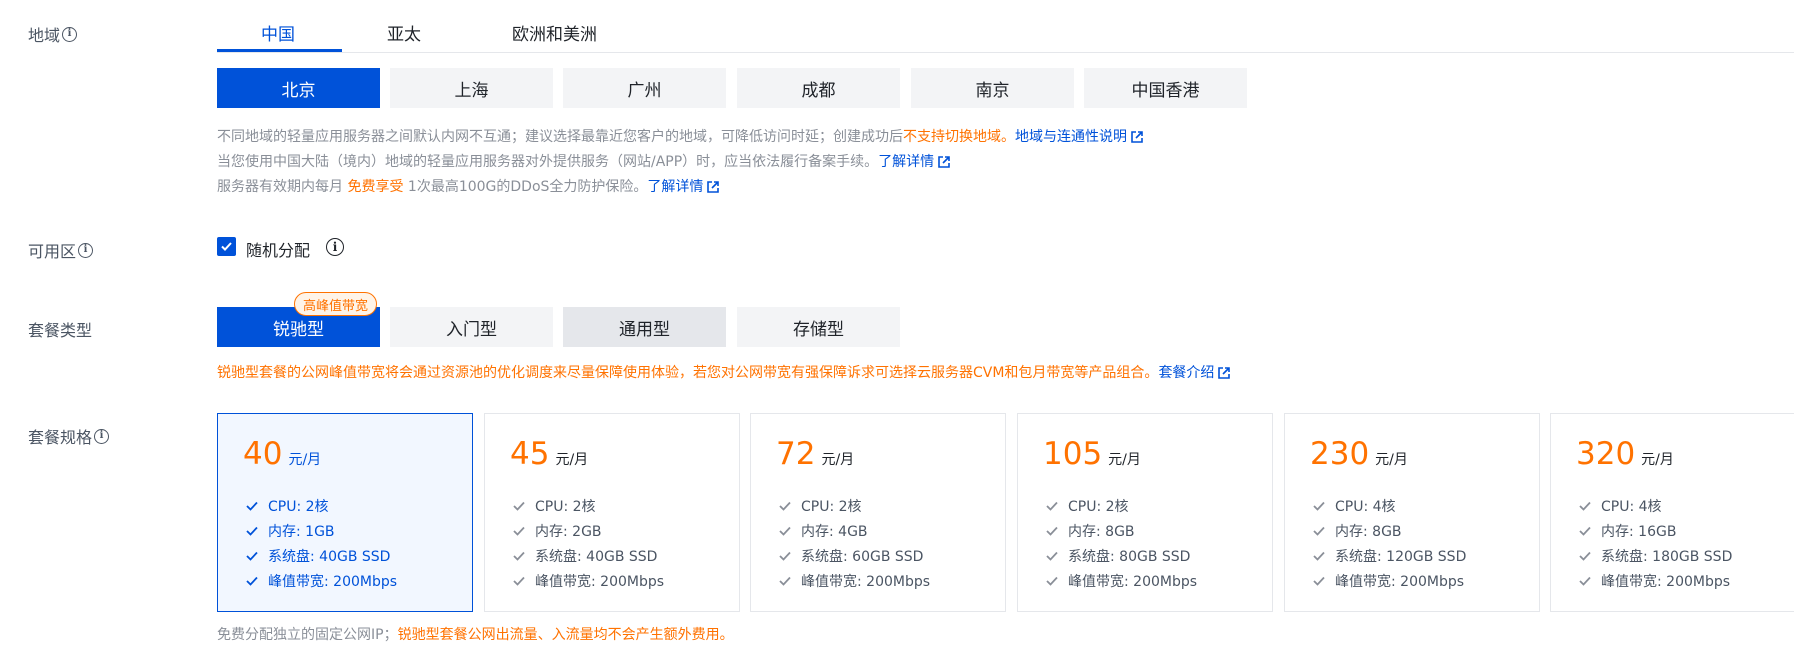  I want to click on plan-price: 320 元/月, so click(1625, 454).